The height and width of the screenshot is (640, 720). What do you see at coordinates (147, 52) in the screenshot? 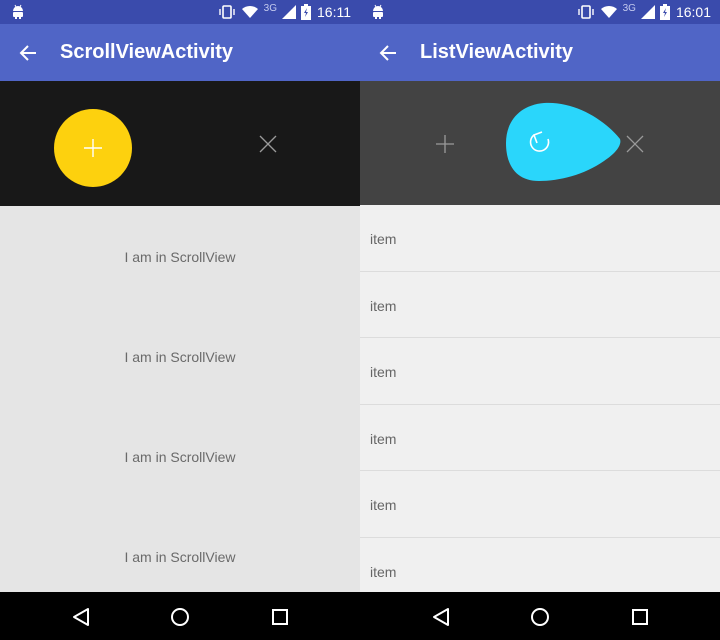
I see `page-title: ScrollViewActivity` at bounding box center [147, 52].